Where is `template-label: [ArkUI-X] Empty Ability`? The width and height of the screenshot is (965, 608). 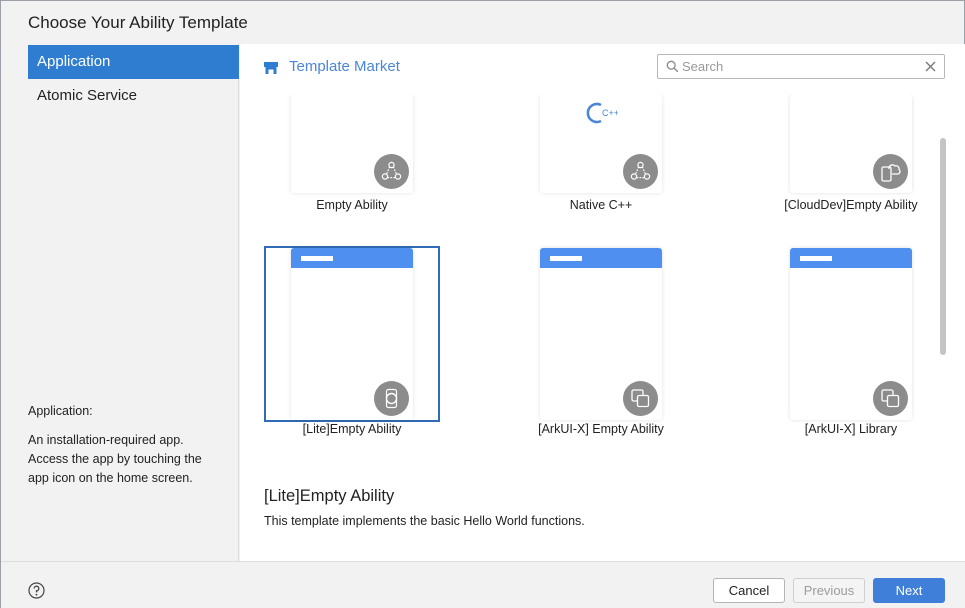
template-label: [ArkUI-X] Empty Ability is located at coordinates (601, 429).